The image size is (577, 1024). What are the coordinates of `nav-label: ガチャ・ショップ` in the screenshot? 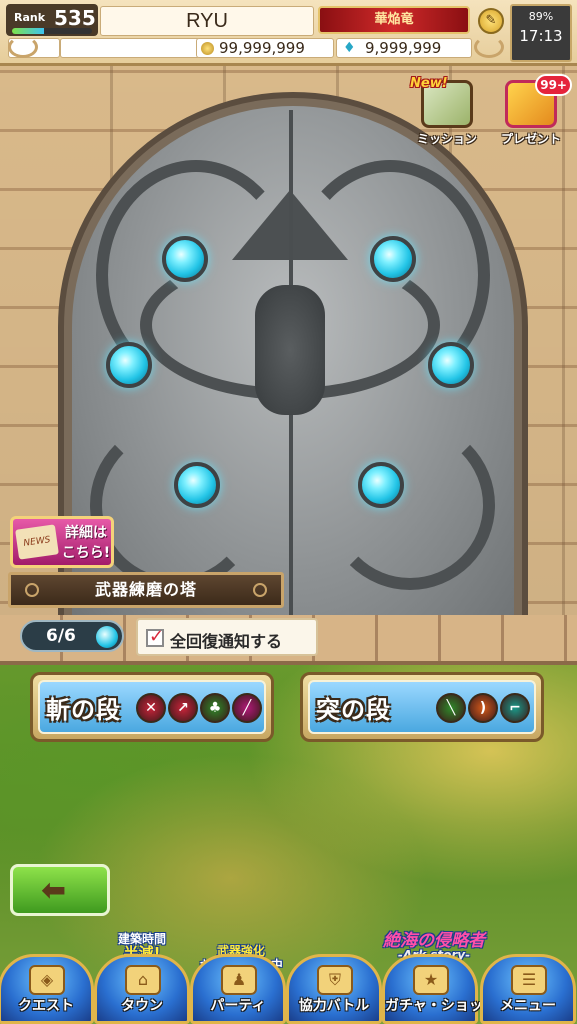 It's located at (441, 1006).